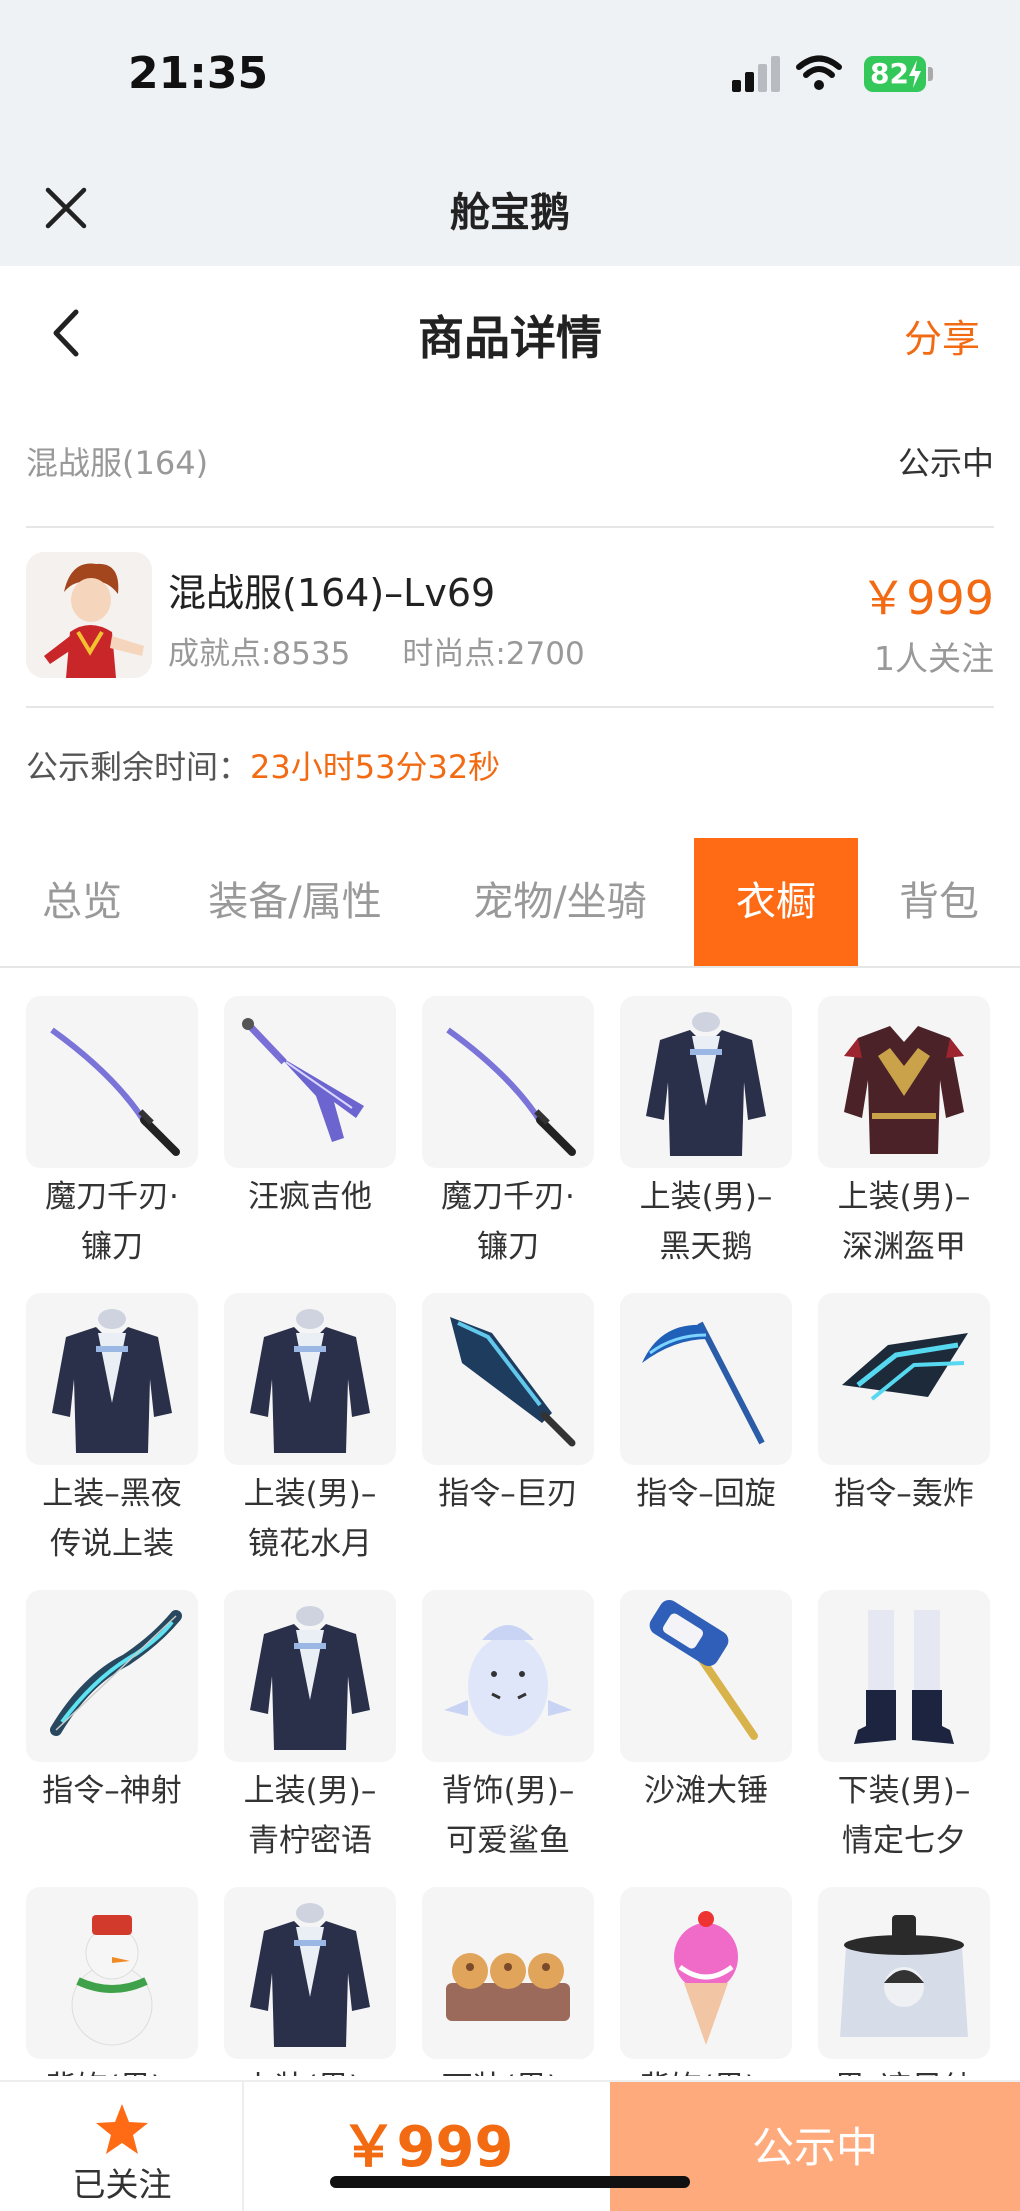 The image size is (1020, 2211). I want to click on buns-icon, so click(508, 1973).